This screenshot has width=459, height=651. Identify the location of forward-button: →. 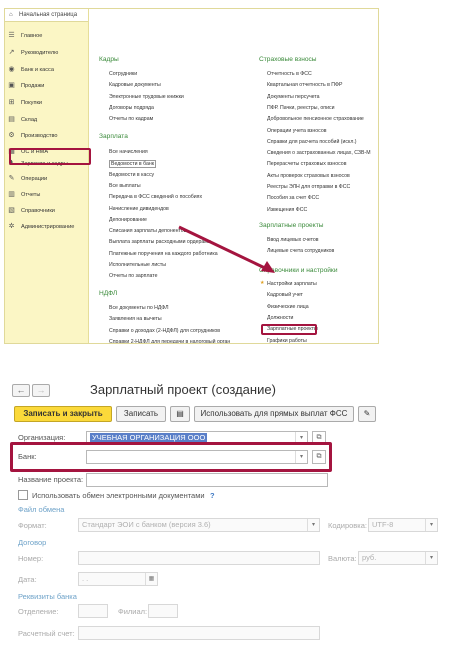
(41, 390).